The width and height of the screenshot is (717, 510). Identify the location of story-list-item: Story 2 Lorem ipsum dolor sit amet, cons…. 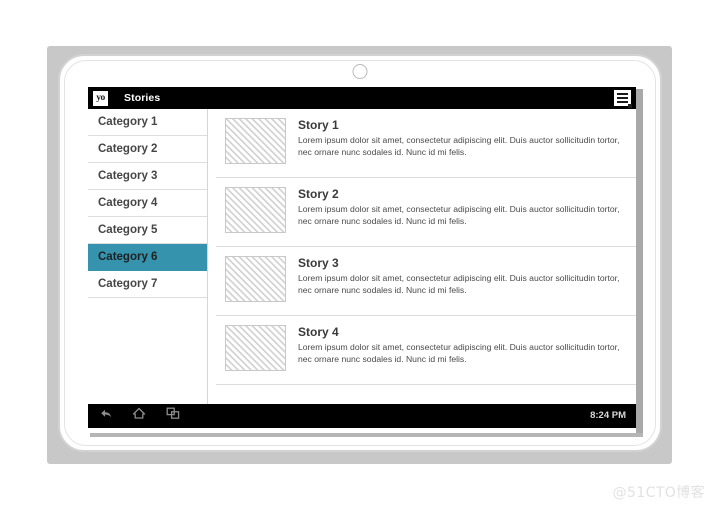
(426, 212).